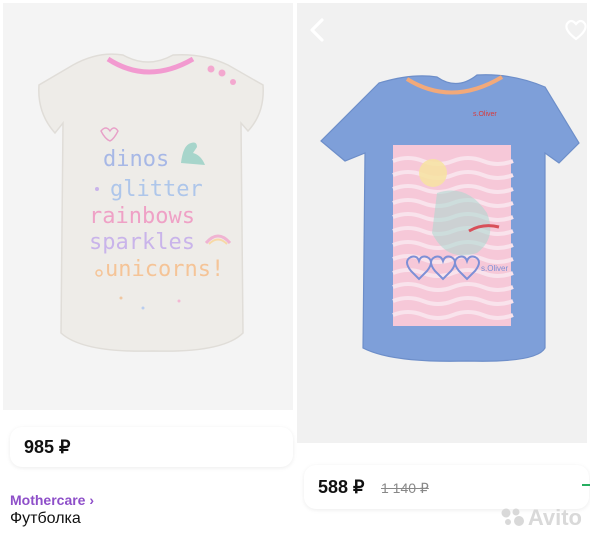 The image size is (590, 540). What do you see at coordinates (446, 487) in the screenshot?
I see `right-price-card: 588 ₽ 1 140 ₽` at bounding box center [446, 487].